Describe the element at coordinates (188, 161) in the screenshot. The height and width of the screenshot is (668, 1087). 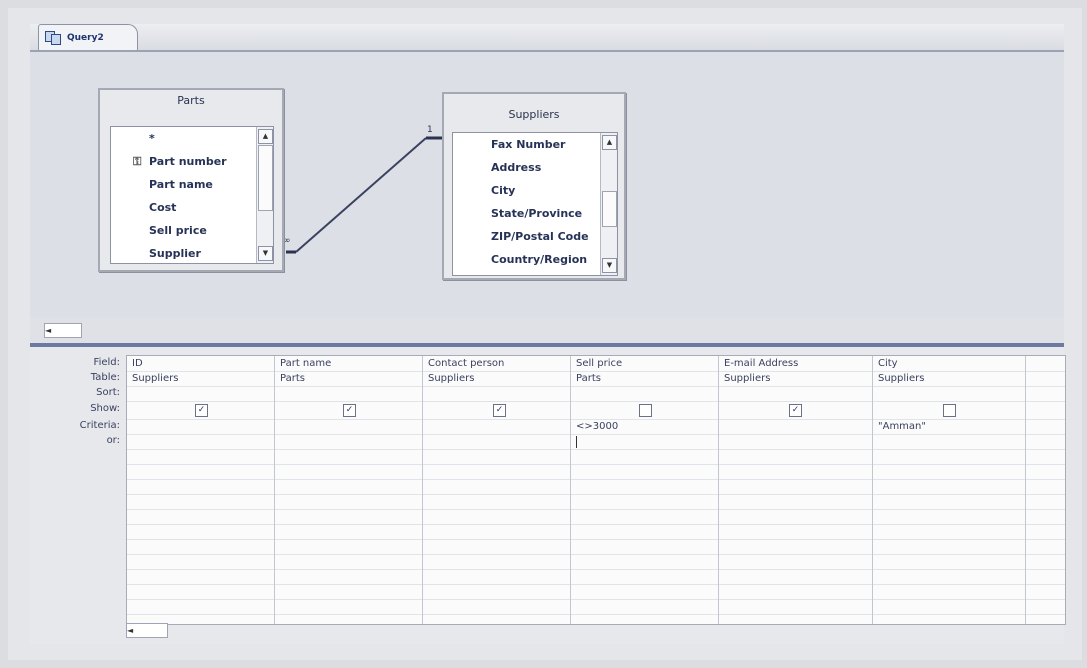
I see `field-label: Part number` at that location.